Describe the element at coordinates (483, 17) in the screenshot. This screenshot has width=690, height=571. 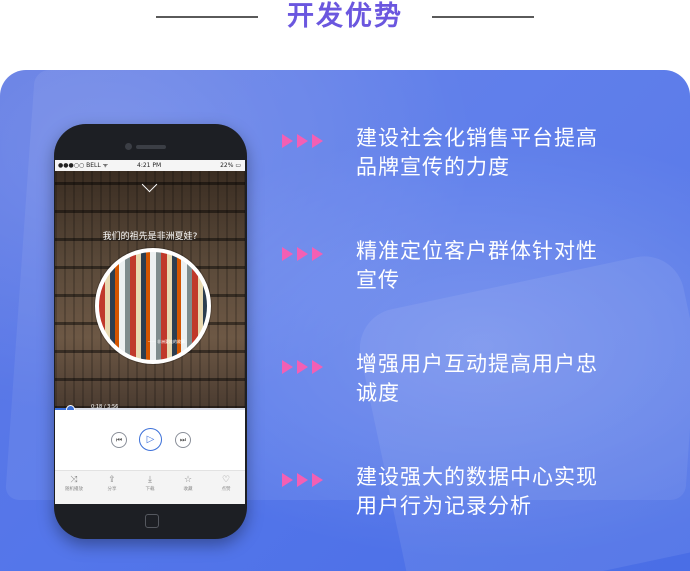
I see `title-divider-right` at that location.